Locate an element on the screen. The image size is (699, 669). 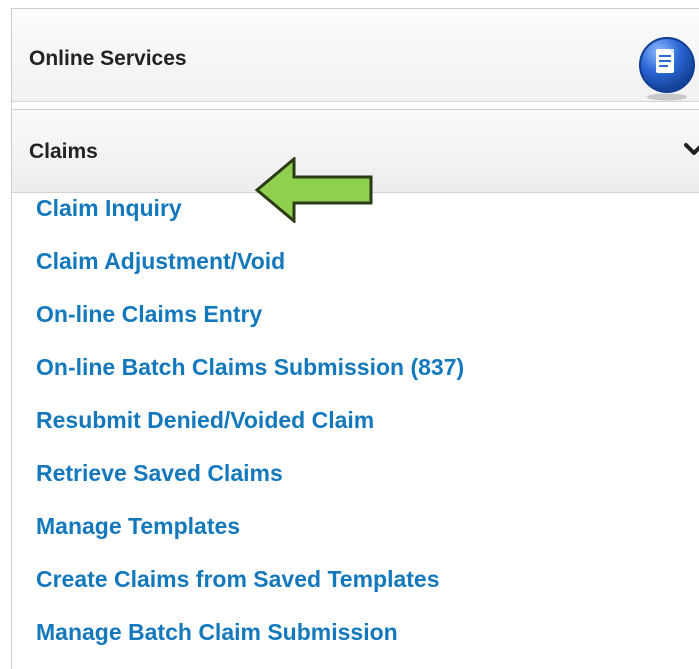
create-claims-from-saved-templates-link: Create Claims from Saved Templates is located at coordinates (238, 579).